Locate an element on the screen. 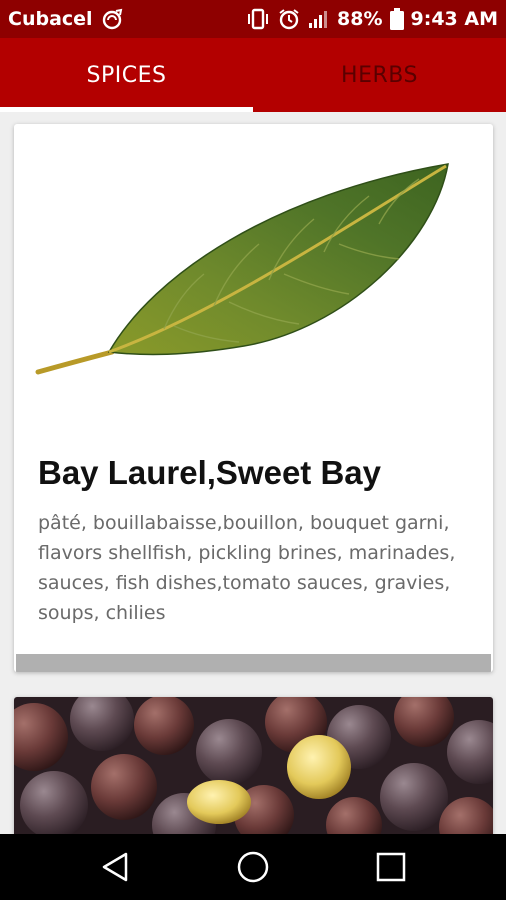  tab-indicator is located at coordinates (126, 109).